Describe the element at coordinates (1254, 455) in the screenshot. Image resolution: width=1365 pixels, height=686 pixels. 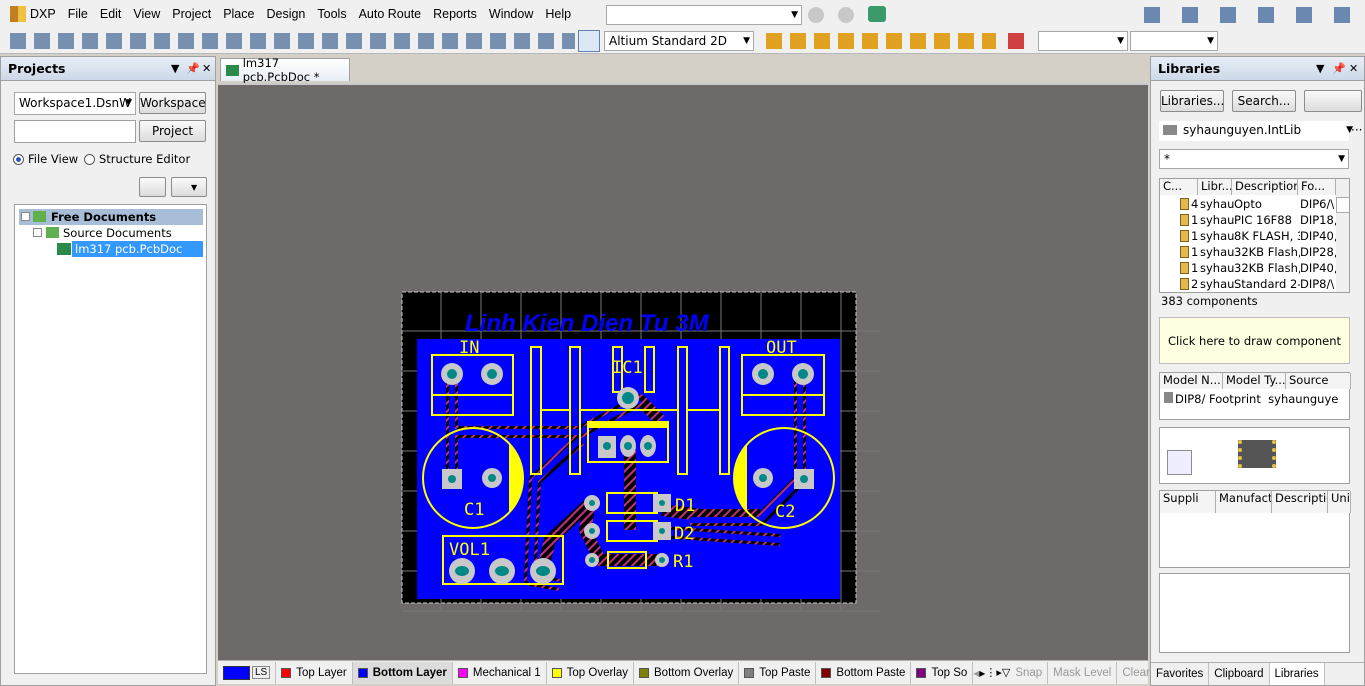
I see `footprint-preview` at that location.